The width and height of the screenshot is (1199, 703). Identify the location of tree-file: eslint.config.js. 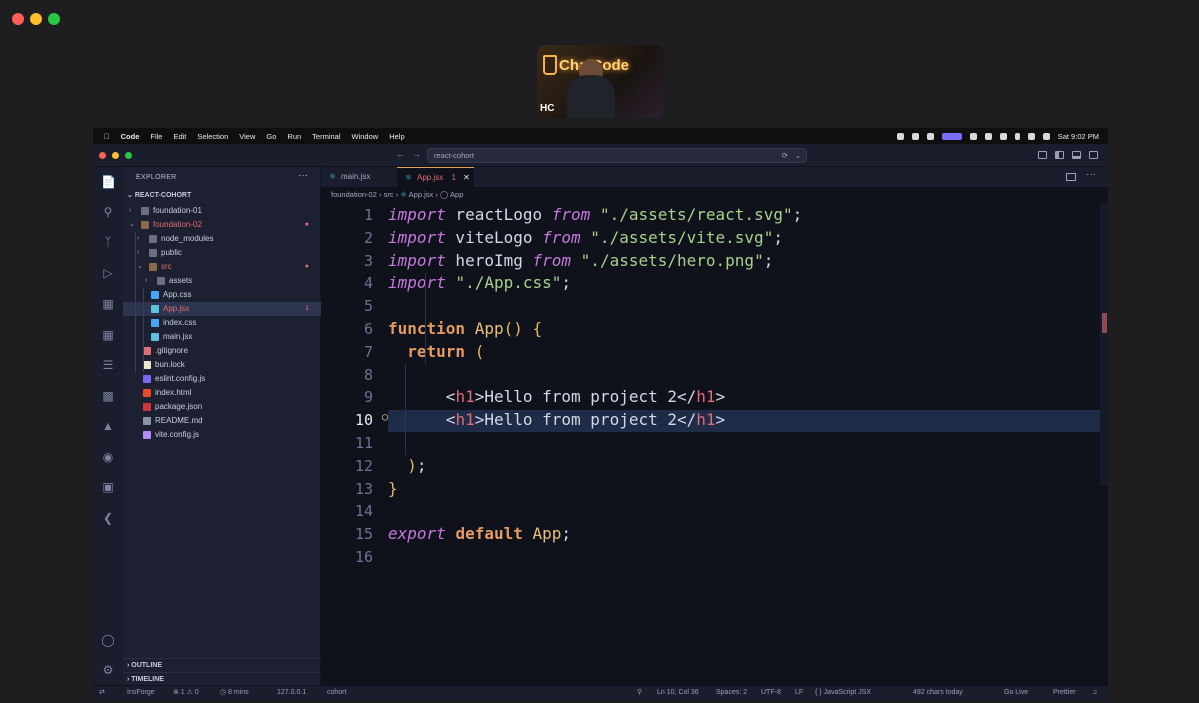
(222, 379).